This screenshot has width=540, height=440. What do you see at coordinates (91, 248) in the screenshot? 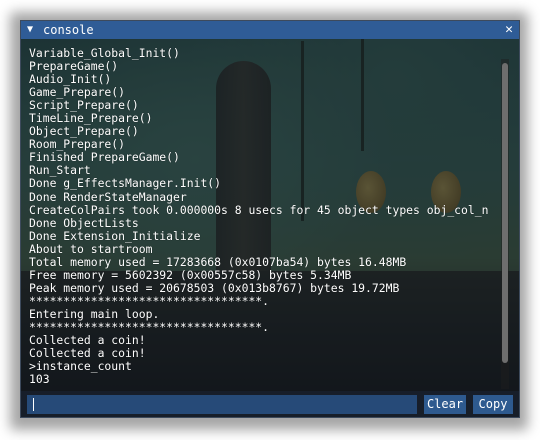
I see `log-line: About to startroom` at bounding box center [91, 248].